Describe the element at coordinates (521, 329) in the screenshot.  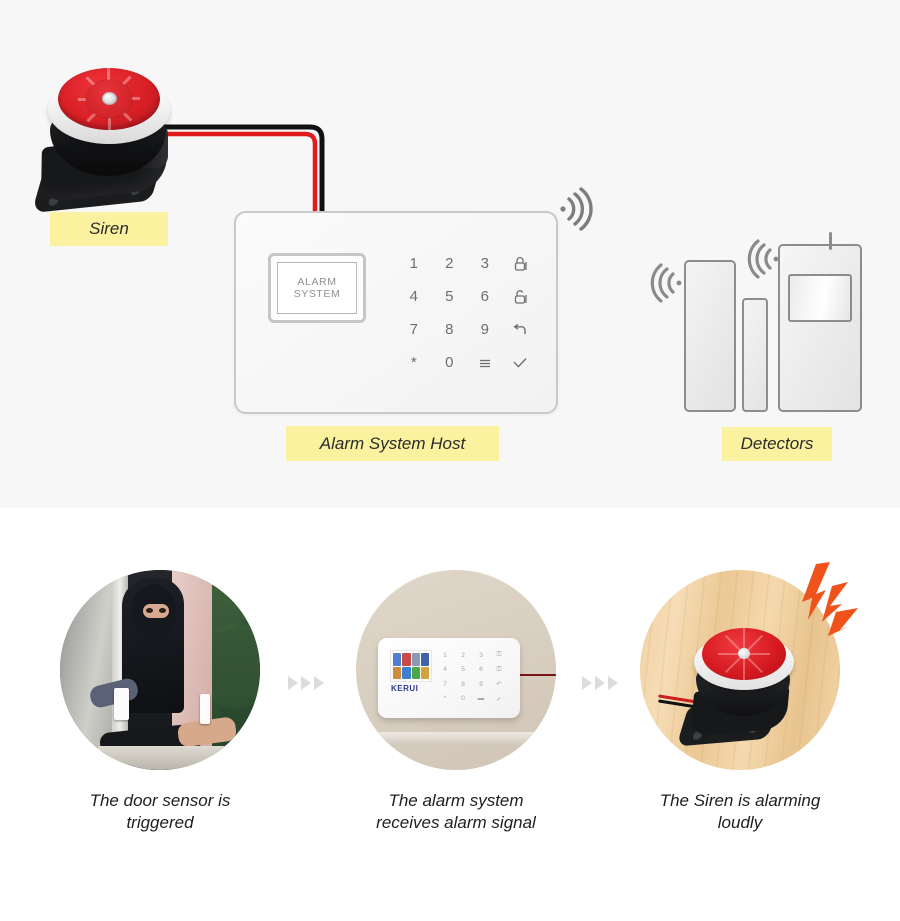
I see `back-arrow-icon` at that location.